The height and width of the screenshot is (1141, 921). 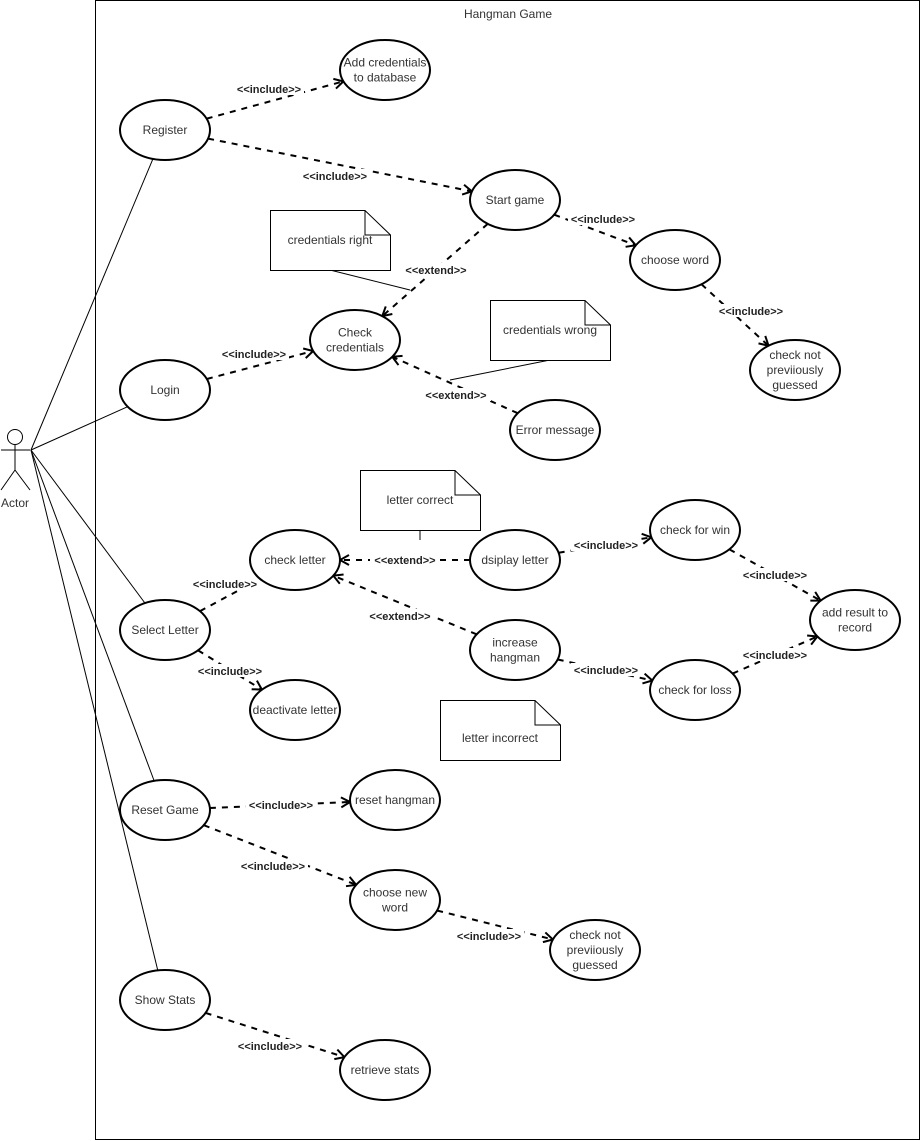 What do you see at coordinates (385, 63) in the screenshot?
I see `use-case-label: Add credentials` at bounding box center [385, 63].